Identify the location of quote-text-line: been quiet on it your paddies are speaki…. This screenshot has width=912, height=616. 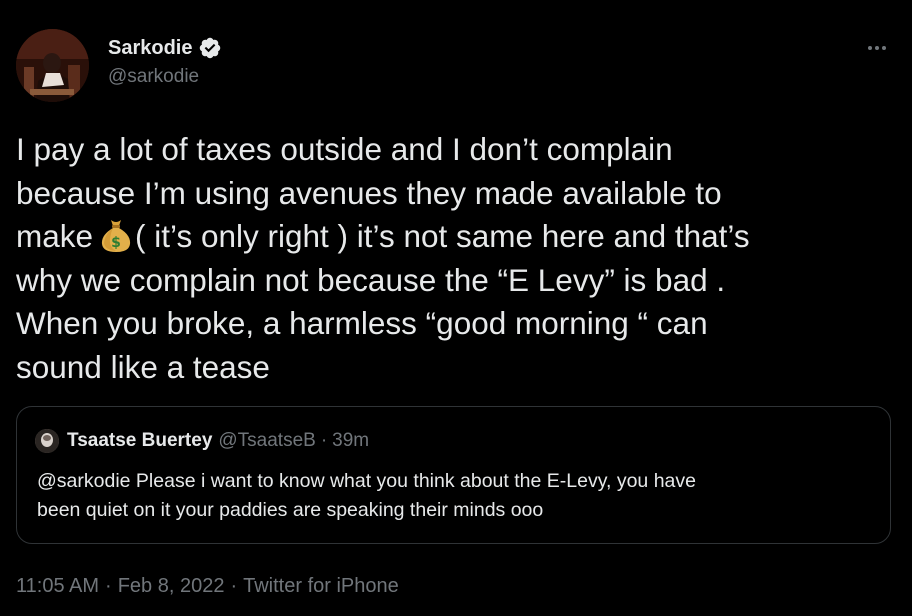
(290, 510).